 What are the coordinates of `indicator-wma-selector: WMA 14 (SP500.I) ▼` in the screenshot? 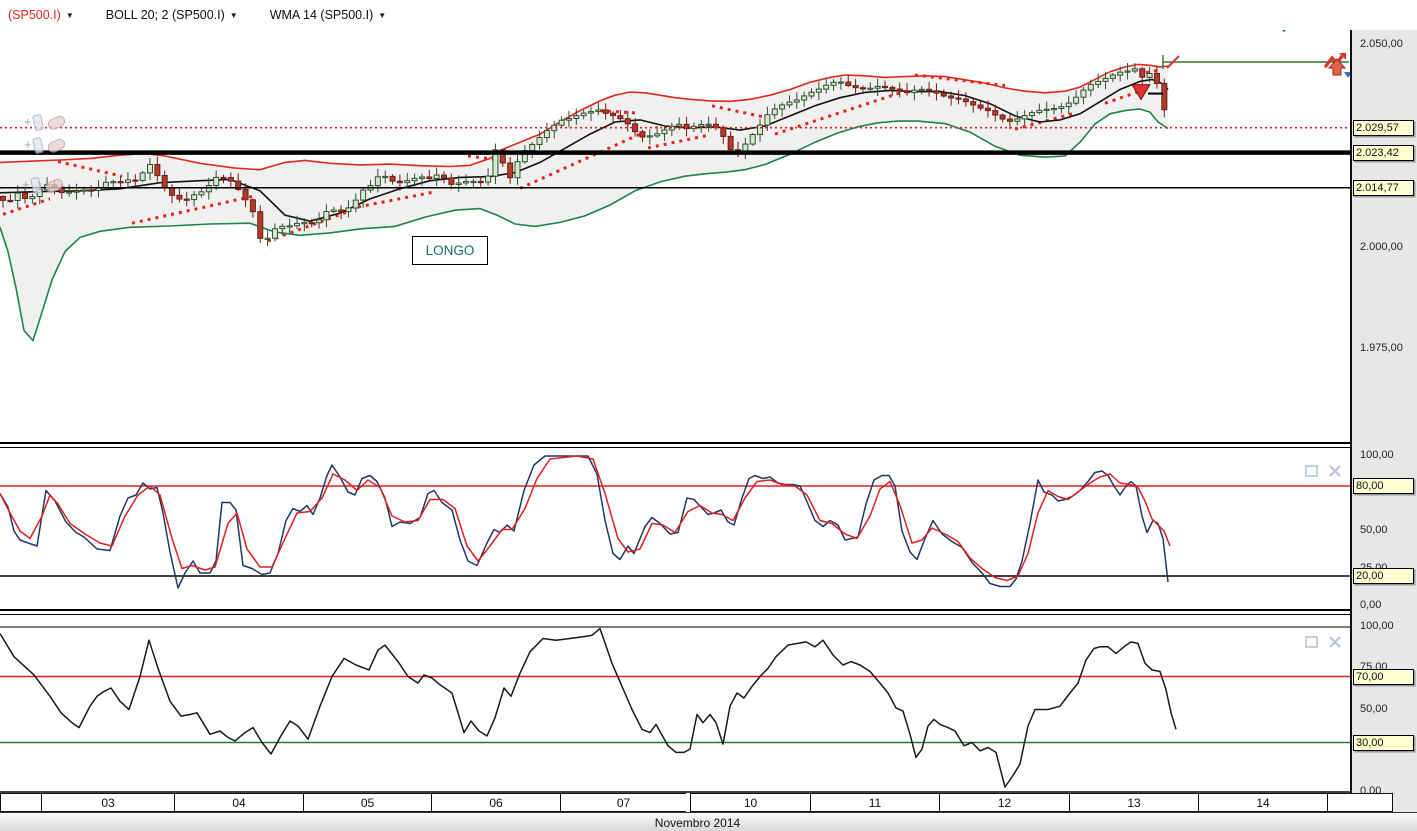 It's located at (316, 15).